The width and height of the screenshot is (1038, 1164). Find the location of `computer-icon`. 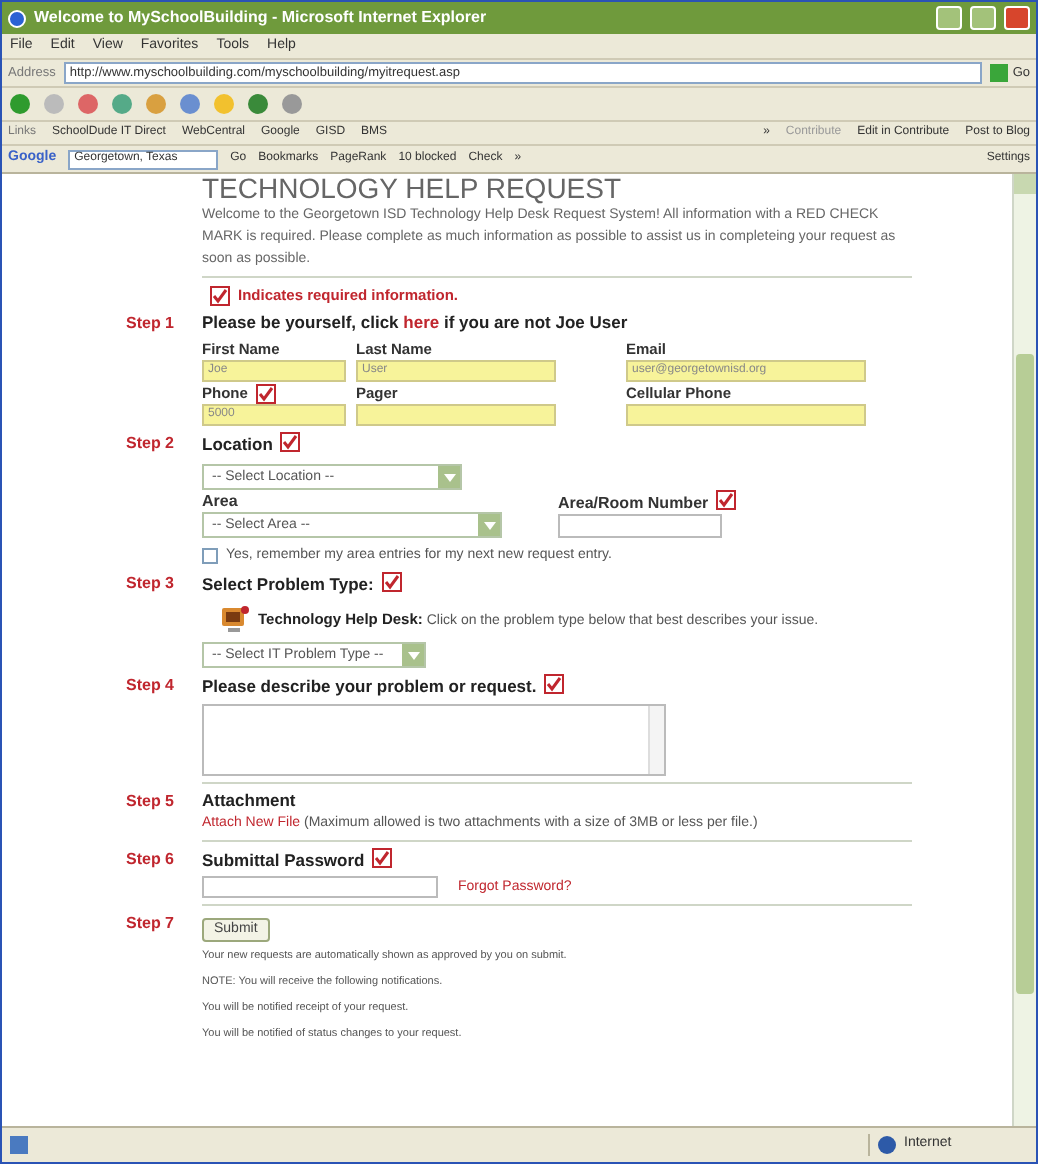

computer-icon is located at coordinates (234, 620).